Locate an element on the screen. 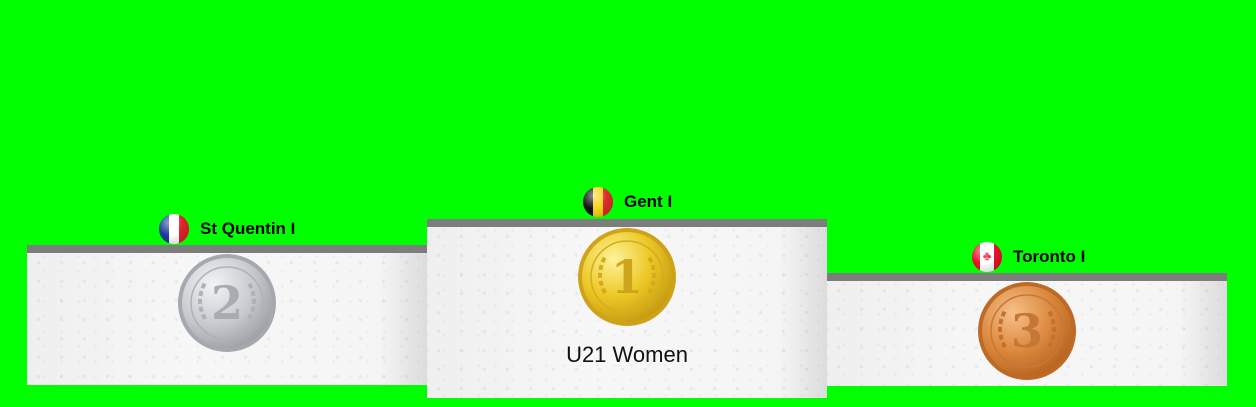 The image size is (1256, 407). bronze-medal-icon: 3 is located at coordinates (1027, 331).